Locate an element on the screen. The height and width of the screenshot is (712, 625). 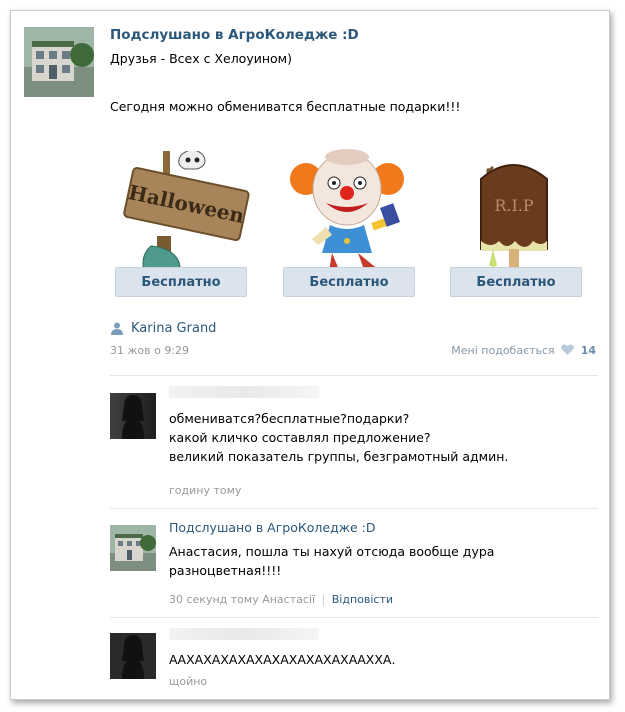
rip-text: R.I.P is located at coordinates (514, 205).